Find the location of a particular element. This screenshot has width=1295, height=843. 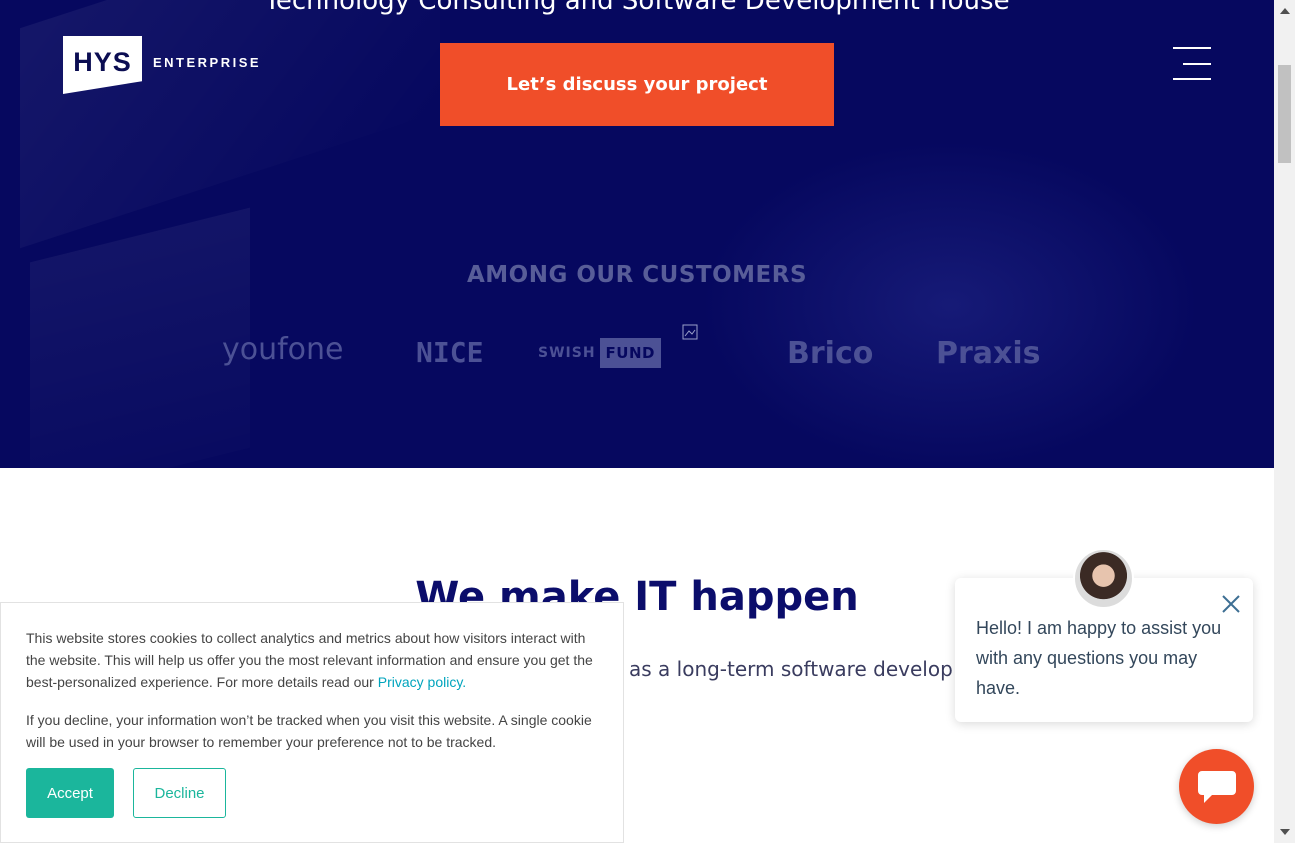

accept-button: Accept is located at coordinates (70, 793).